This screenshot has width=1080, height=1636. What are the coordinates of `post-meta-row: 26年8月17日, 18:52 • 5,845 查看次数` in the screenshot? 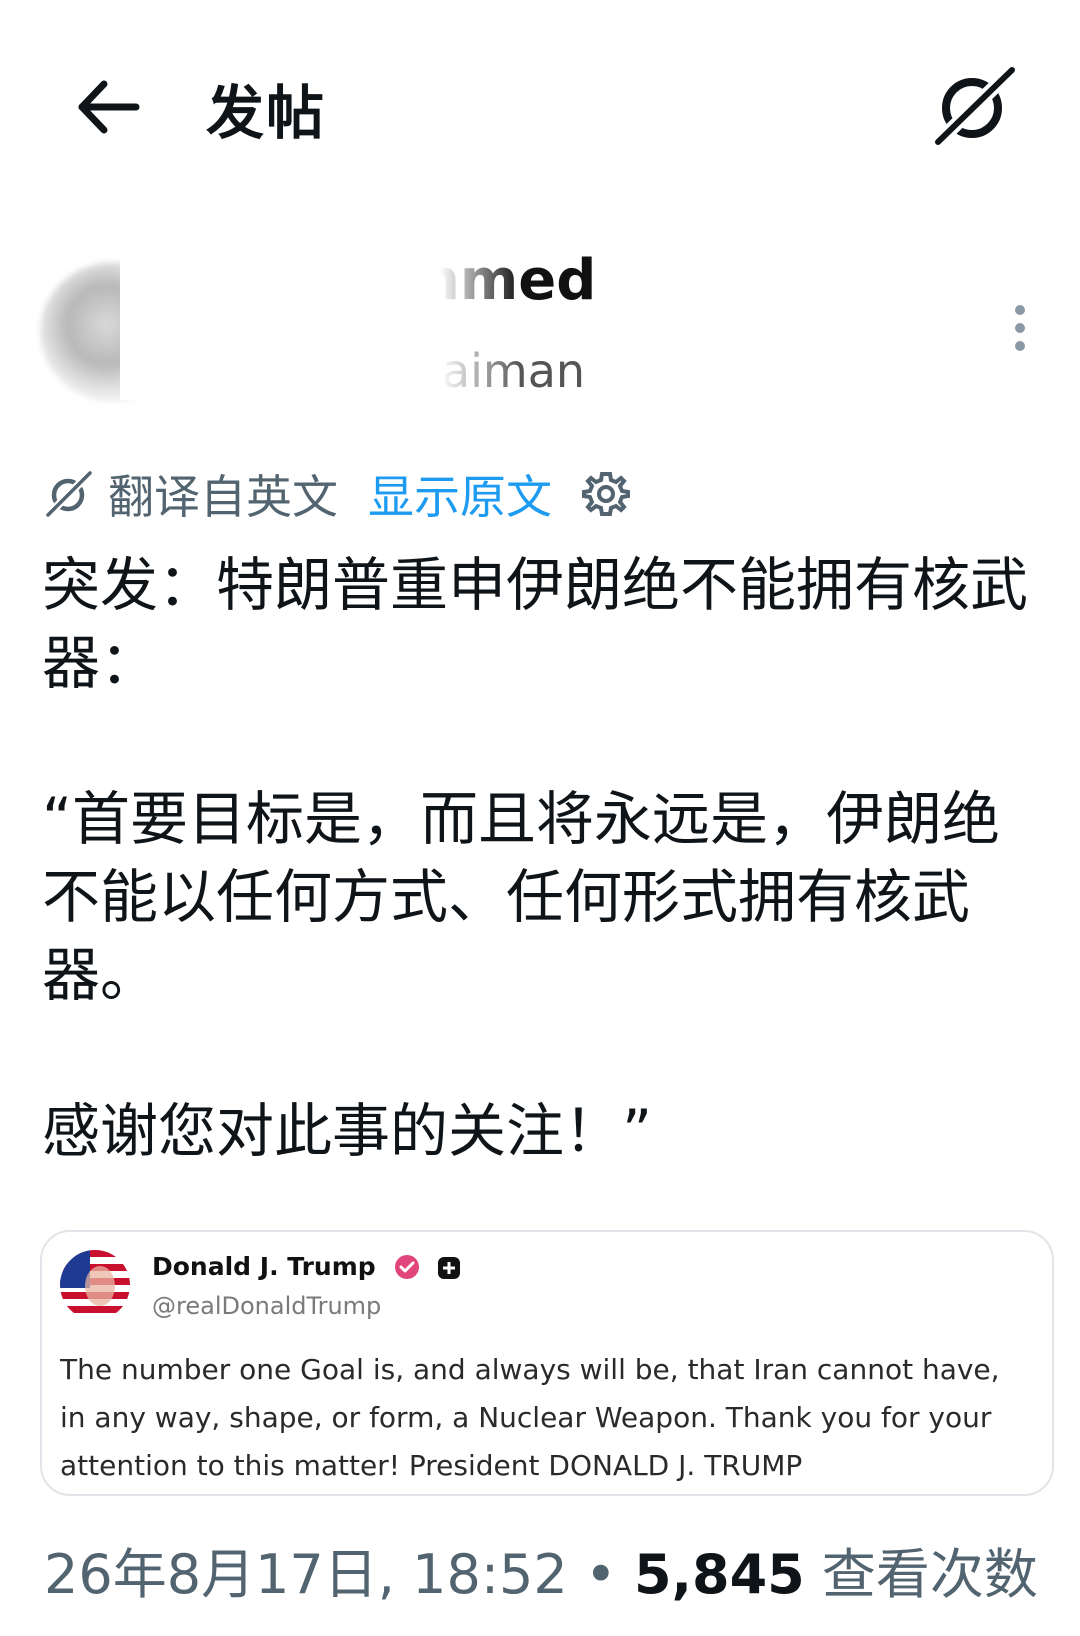 It's located at (541, 1569).